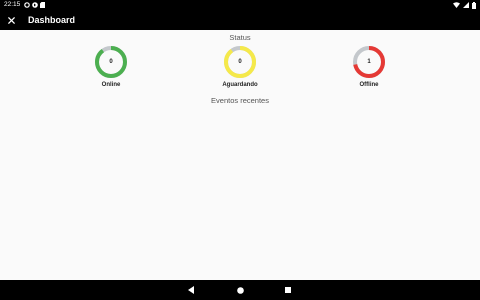 This screenshot has height=300, width=480. Describe the element at coordinates (240, 5) in the screenshot. I see `system-status-bar: 22:15` at that location.